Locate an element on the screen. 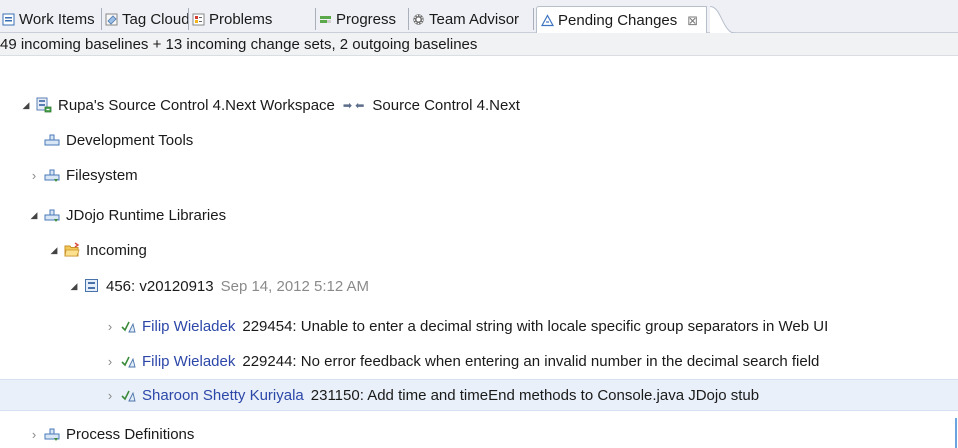 This screenshot has width=958, height=448. tree-row-component: › Filesystem is located at coordinates (479, 175).